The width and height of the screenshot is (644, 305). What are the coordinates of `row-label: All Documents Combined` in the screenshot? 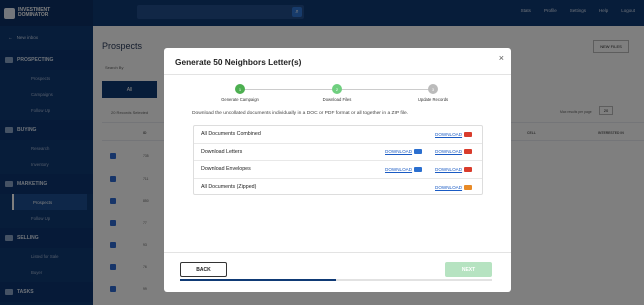 It's located at (231, 134).